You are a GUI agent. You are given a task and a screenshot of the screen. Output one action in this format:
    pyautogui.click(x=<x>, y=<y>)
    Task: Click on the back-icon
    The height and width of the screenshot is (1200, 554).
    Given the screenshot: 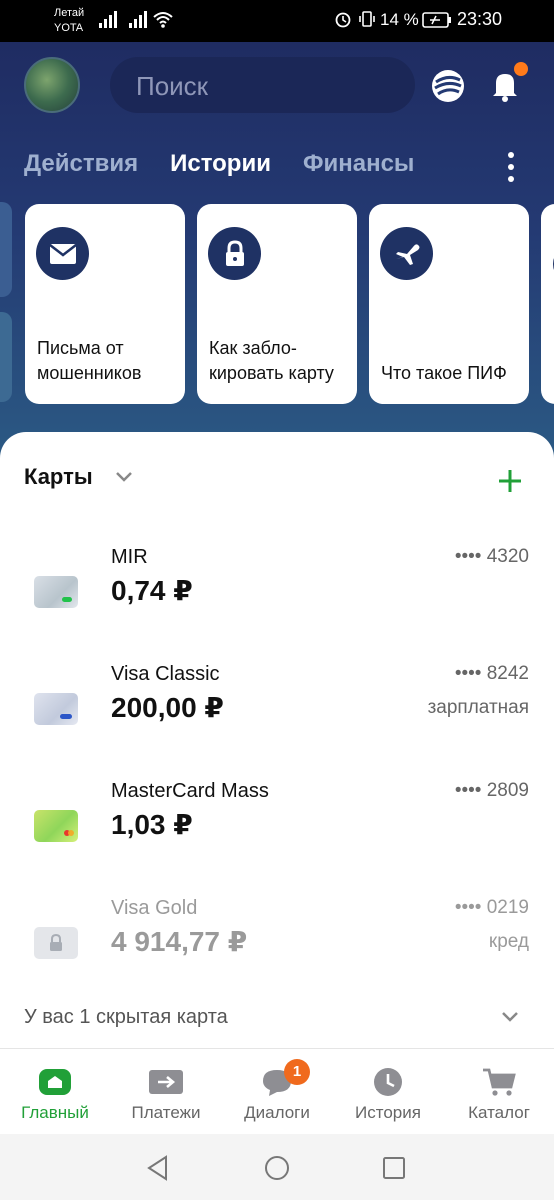 What is the action you would take?
    pyautogui.click(x=158, y=1168)
    